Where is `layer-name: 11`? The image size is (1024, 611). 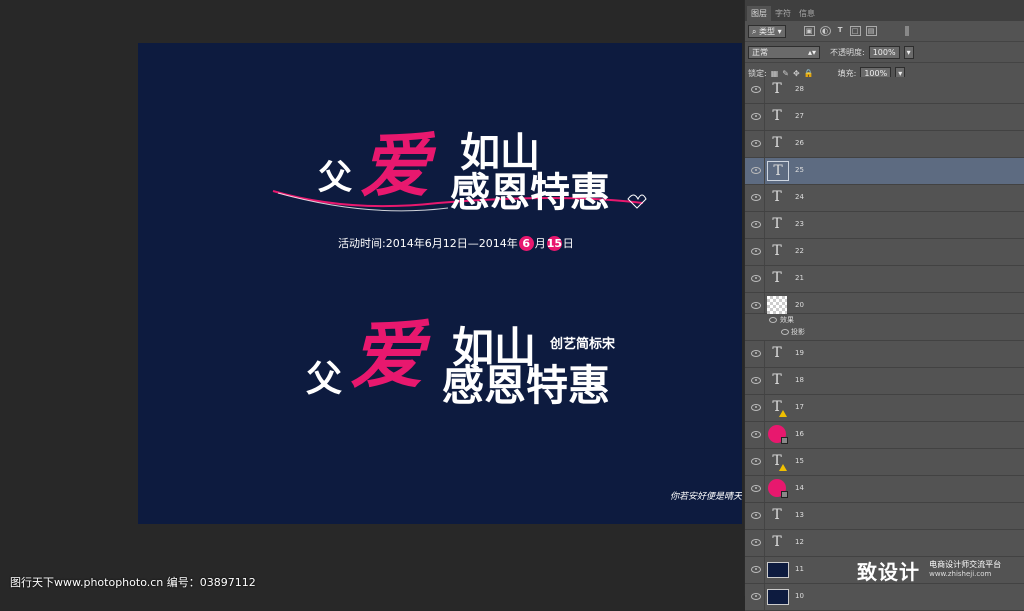
layer-name: 11 is located at coordinates (799, 569).